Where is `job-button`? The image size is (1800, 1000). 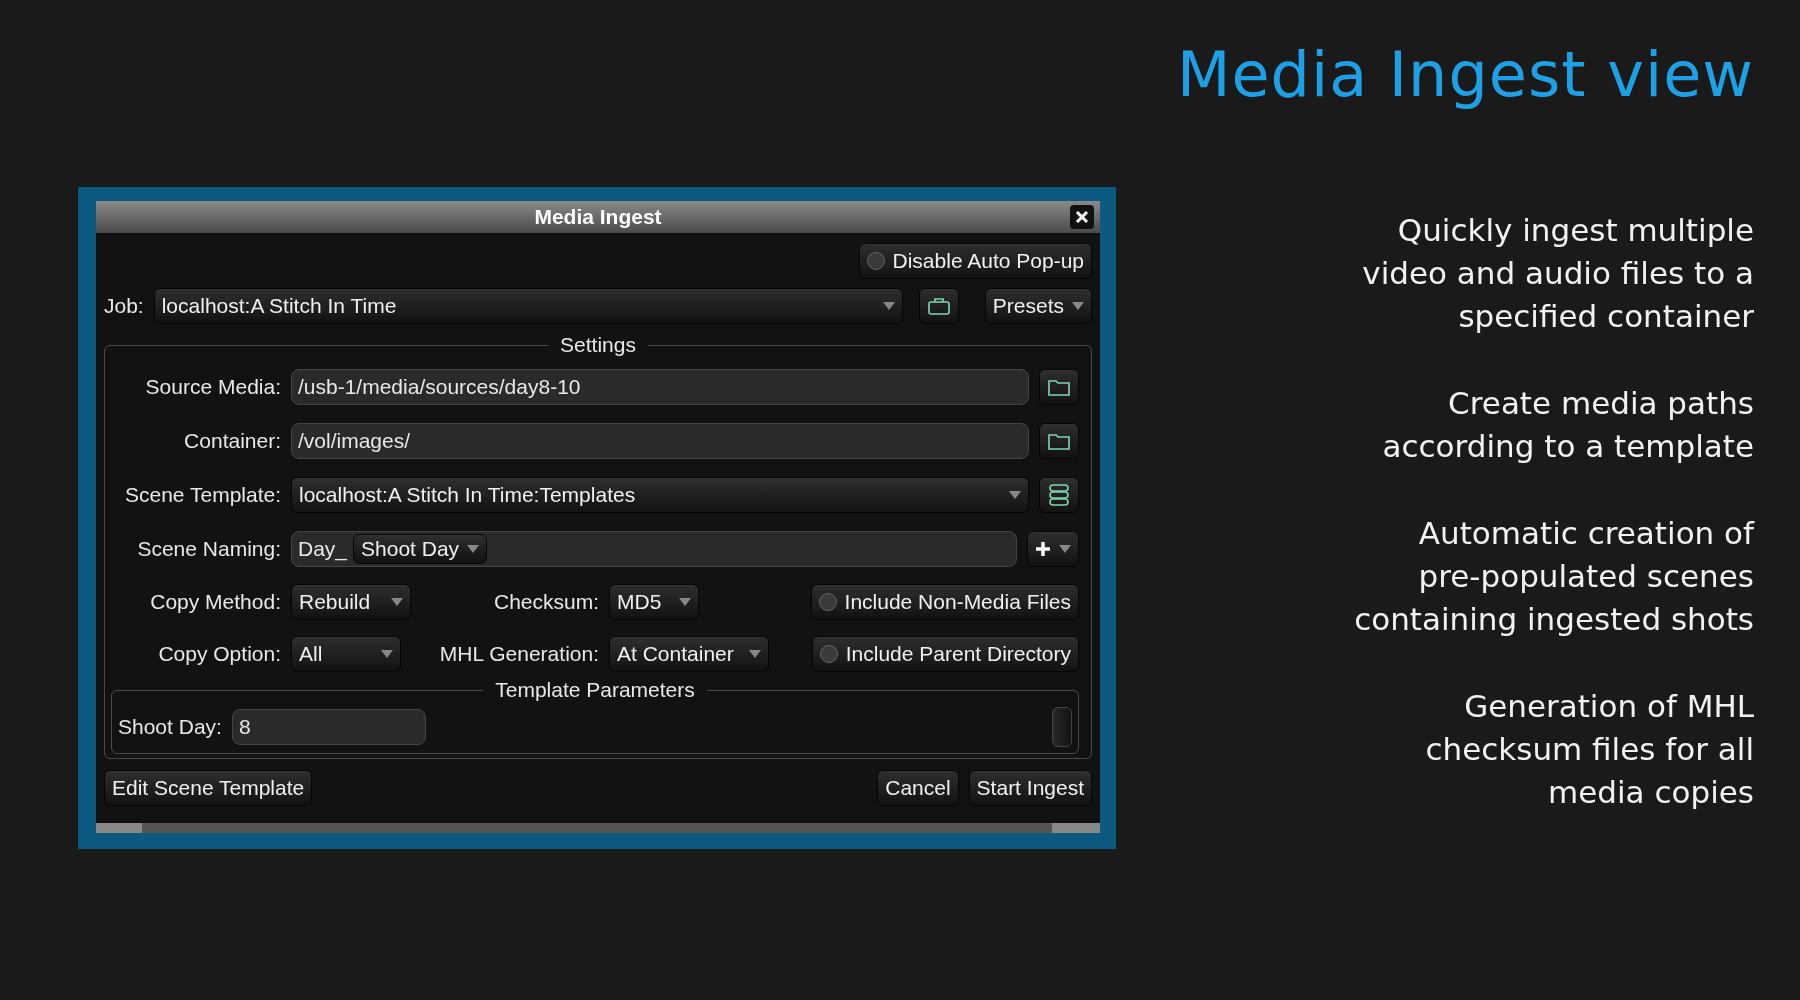 job-button is located at coordinates (938, 306).